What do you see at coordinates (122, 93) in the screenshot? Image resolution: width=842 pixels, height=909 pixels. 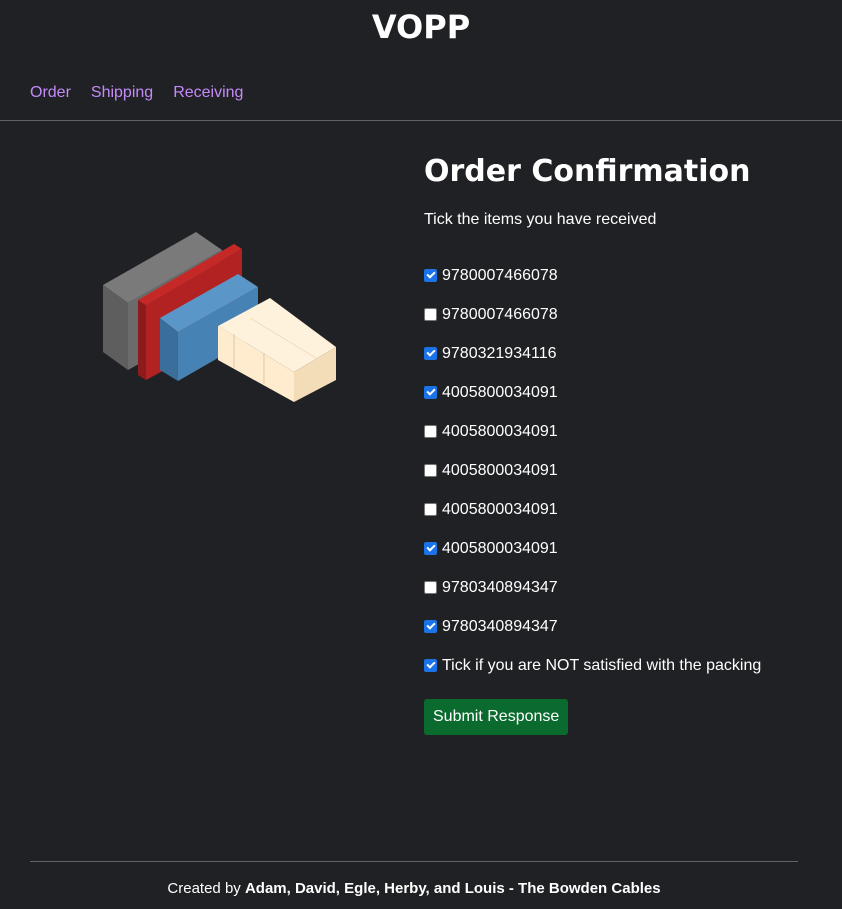 I see `nav-link-shipping: Shipping` at bounding box center [122, 93].